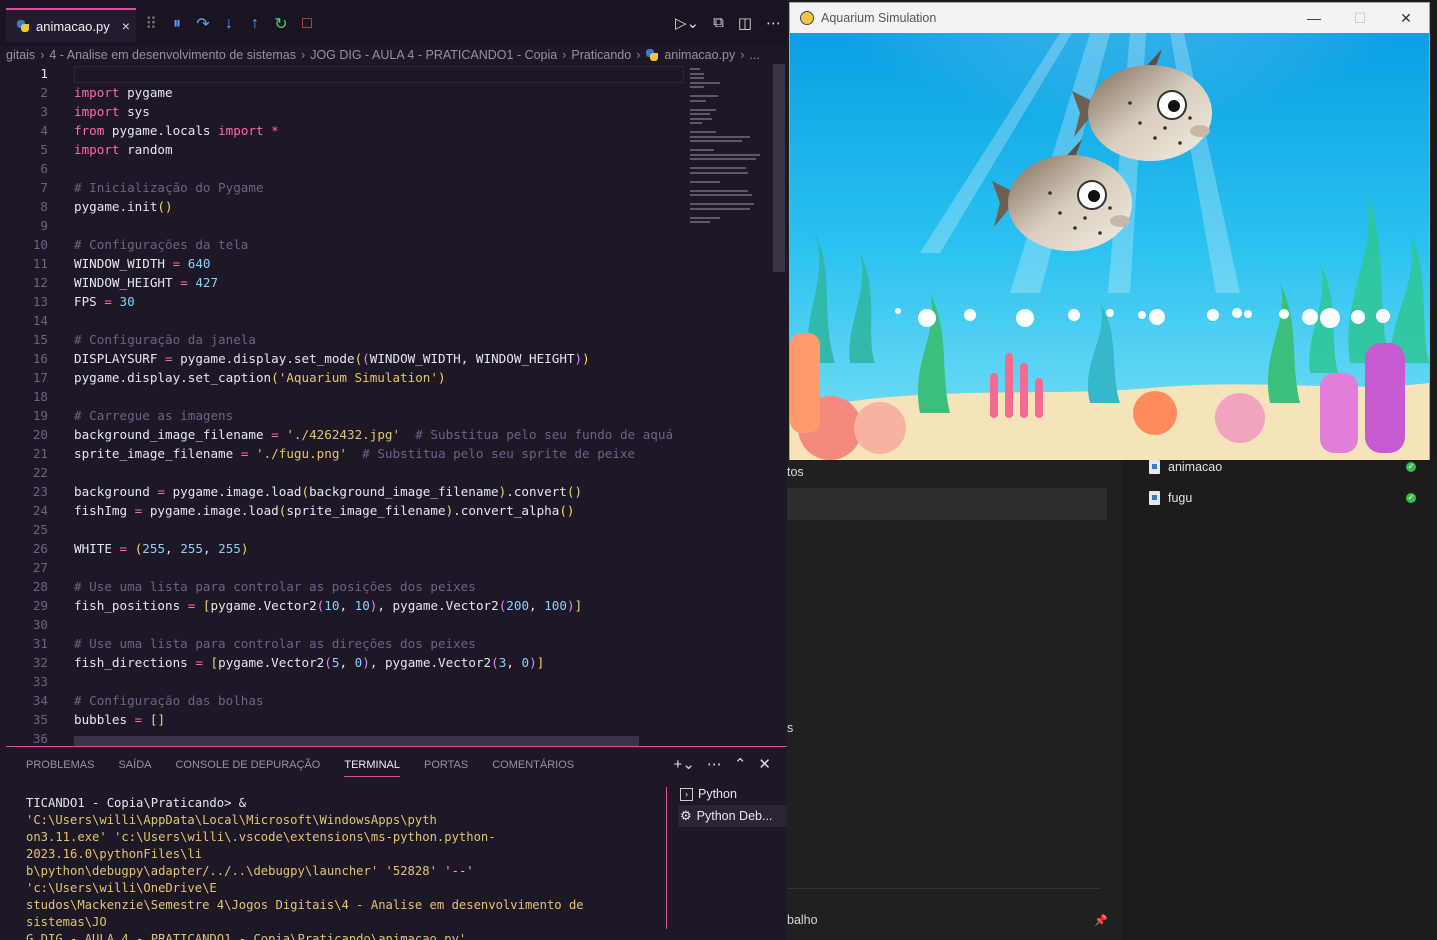 Image resolution: width=1437 pixels, height=940 pixels. I want to click on code-line: 19 # Carregue as imagens, so click(342, 415).